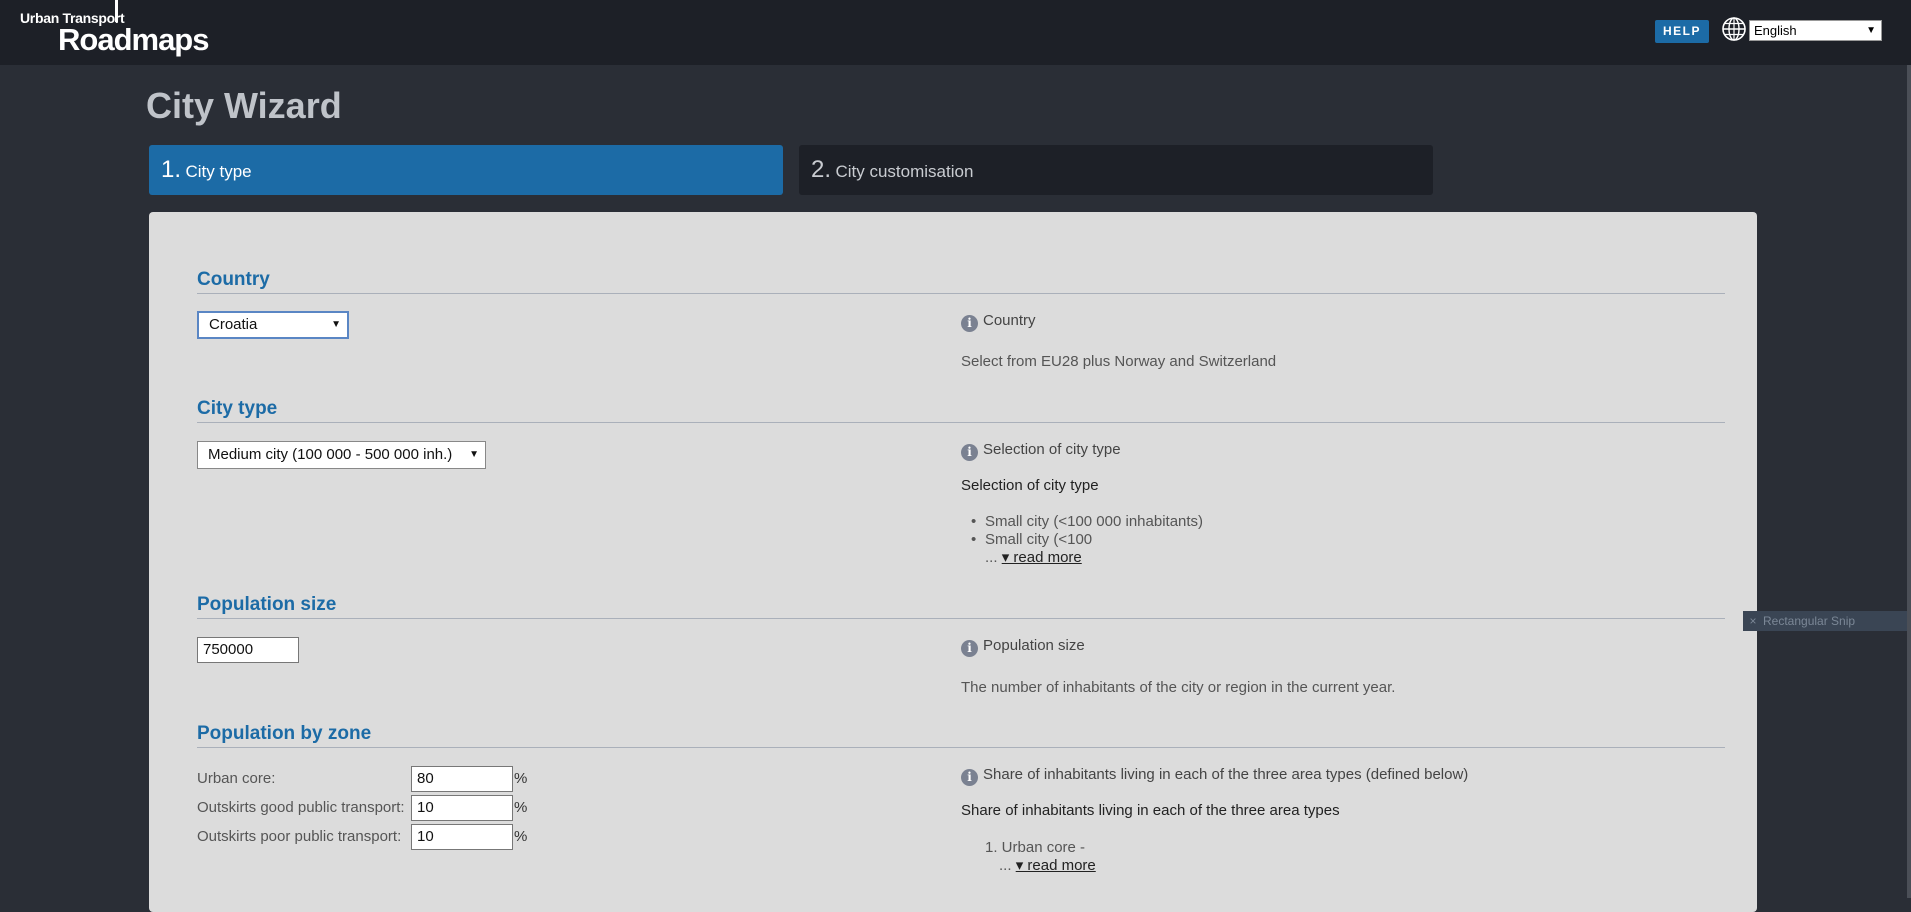 This screenshot has height=912, width=1911. I want to click on list-item: Small city (<100, so click(1087, 540).